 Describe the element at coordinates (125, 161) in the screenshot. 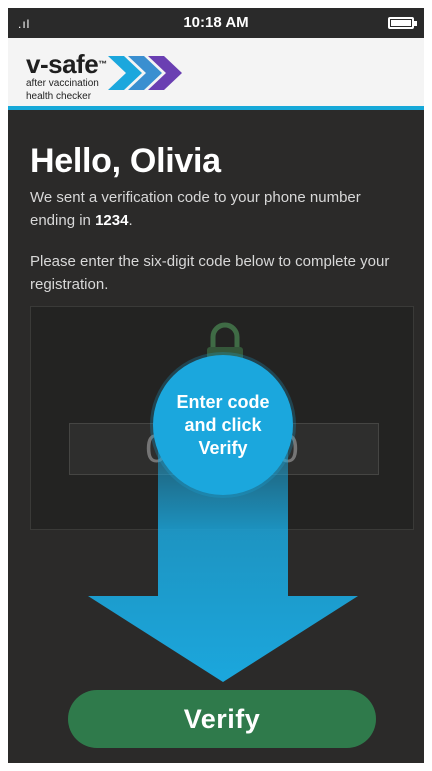

I see `page-title: Hello, Olivia` at that location.